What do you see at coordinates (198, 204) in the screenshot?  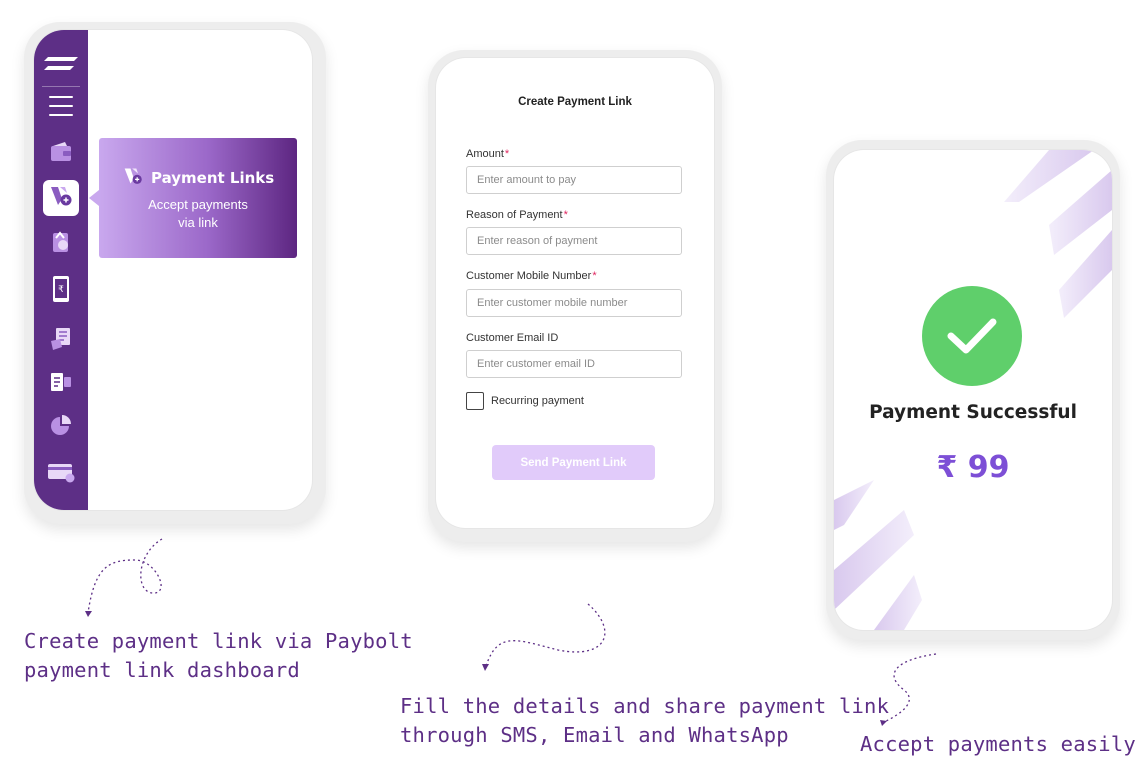 I see `popover-description-line1: Accept payments` at bounding box center [198, 204].